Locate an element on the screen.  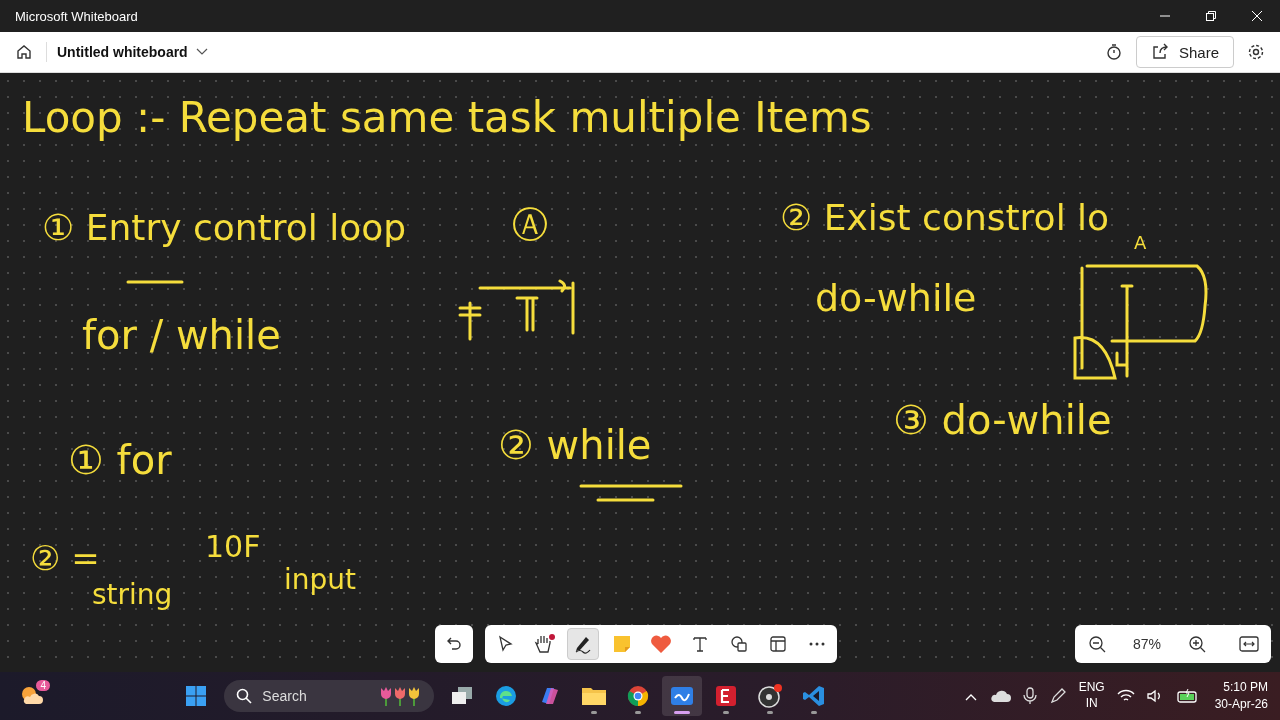
pen-tool is located at coordinates (583, 644).